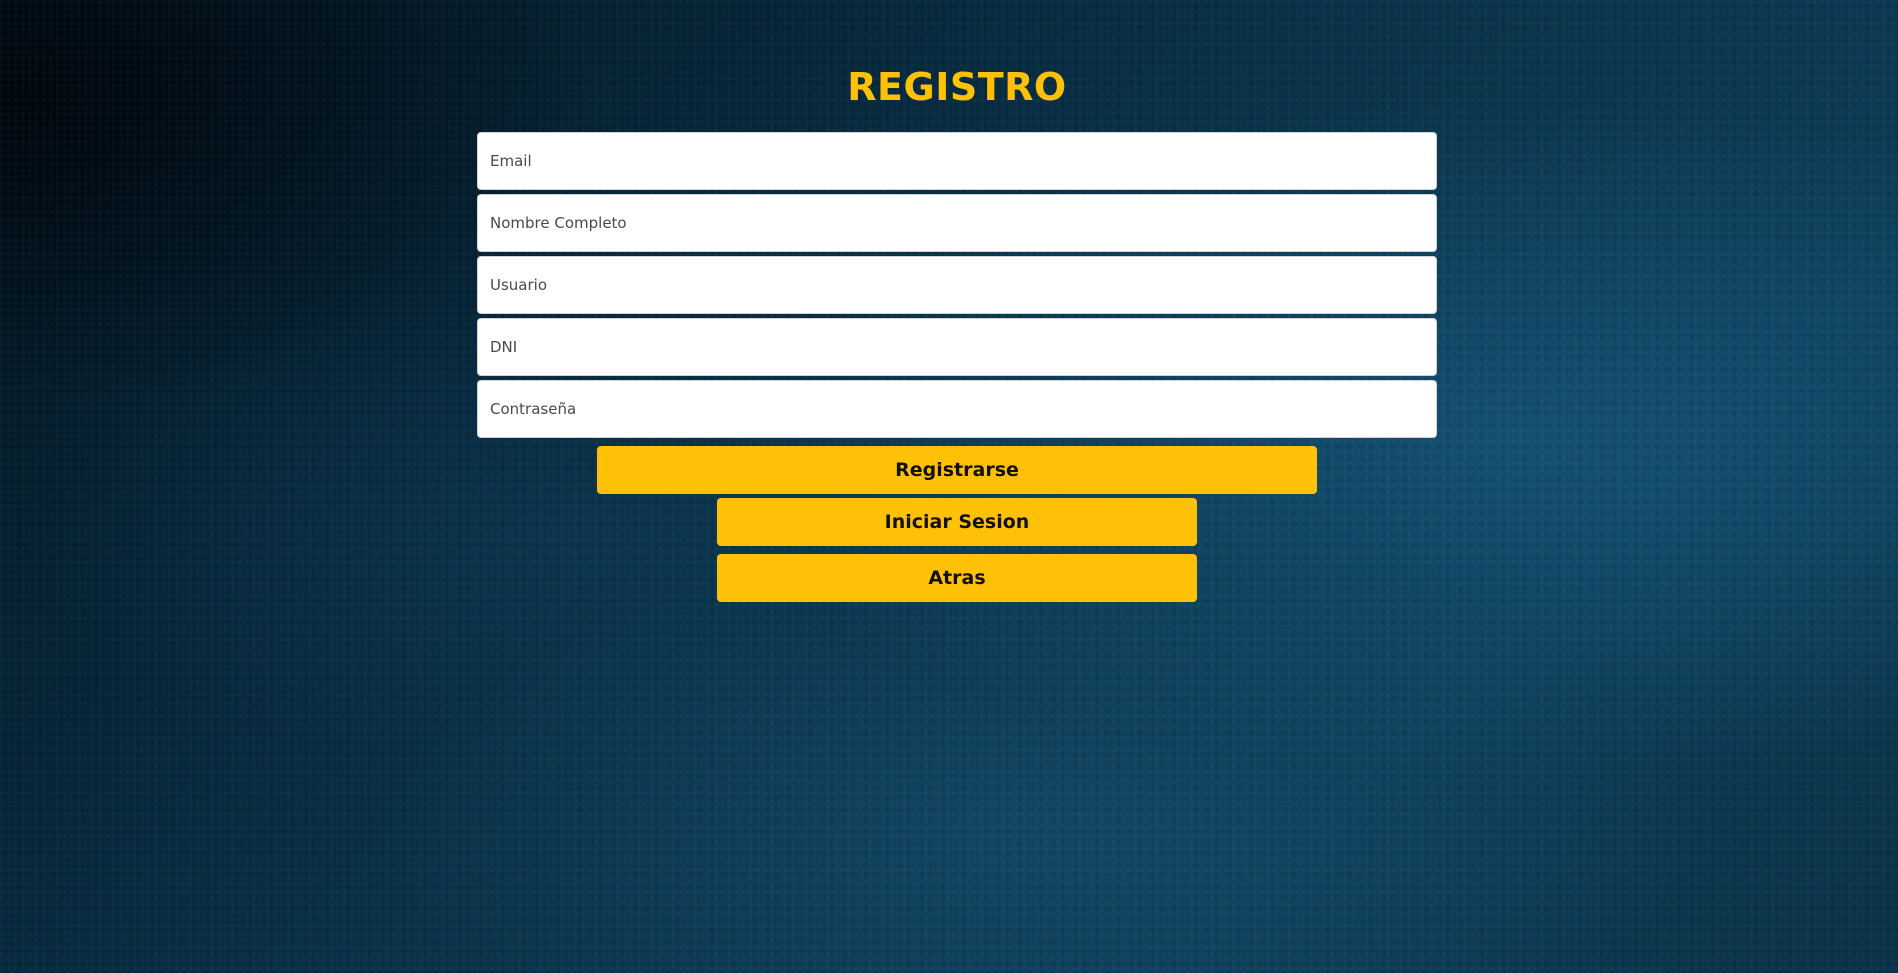  What do you see at coordinates (957, 347) in the screenshot?
I see `dni-field` at bounding box center [957, 347].